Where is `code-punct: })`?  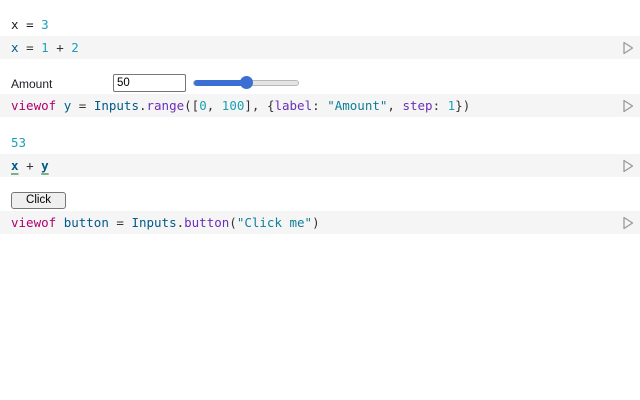
code-punct: }) is located at coordinates (463, 105).